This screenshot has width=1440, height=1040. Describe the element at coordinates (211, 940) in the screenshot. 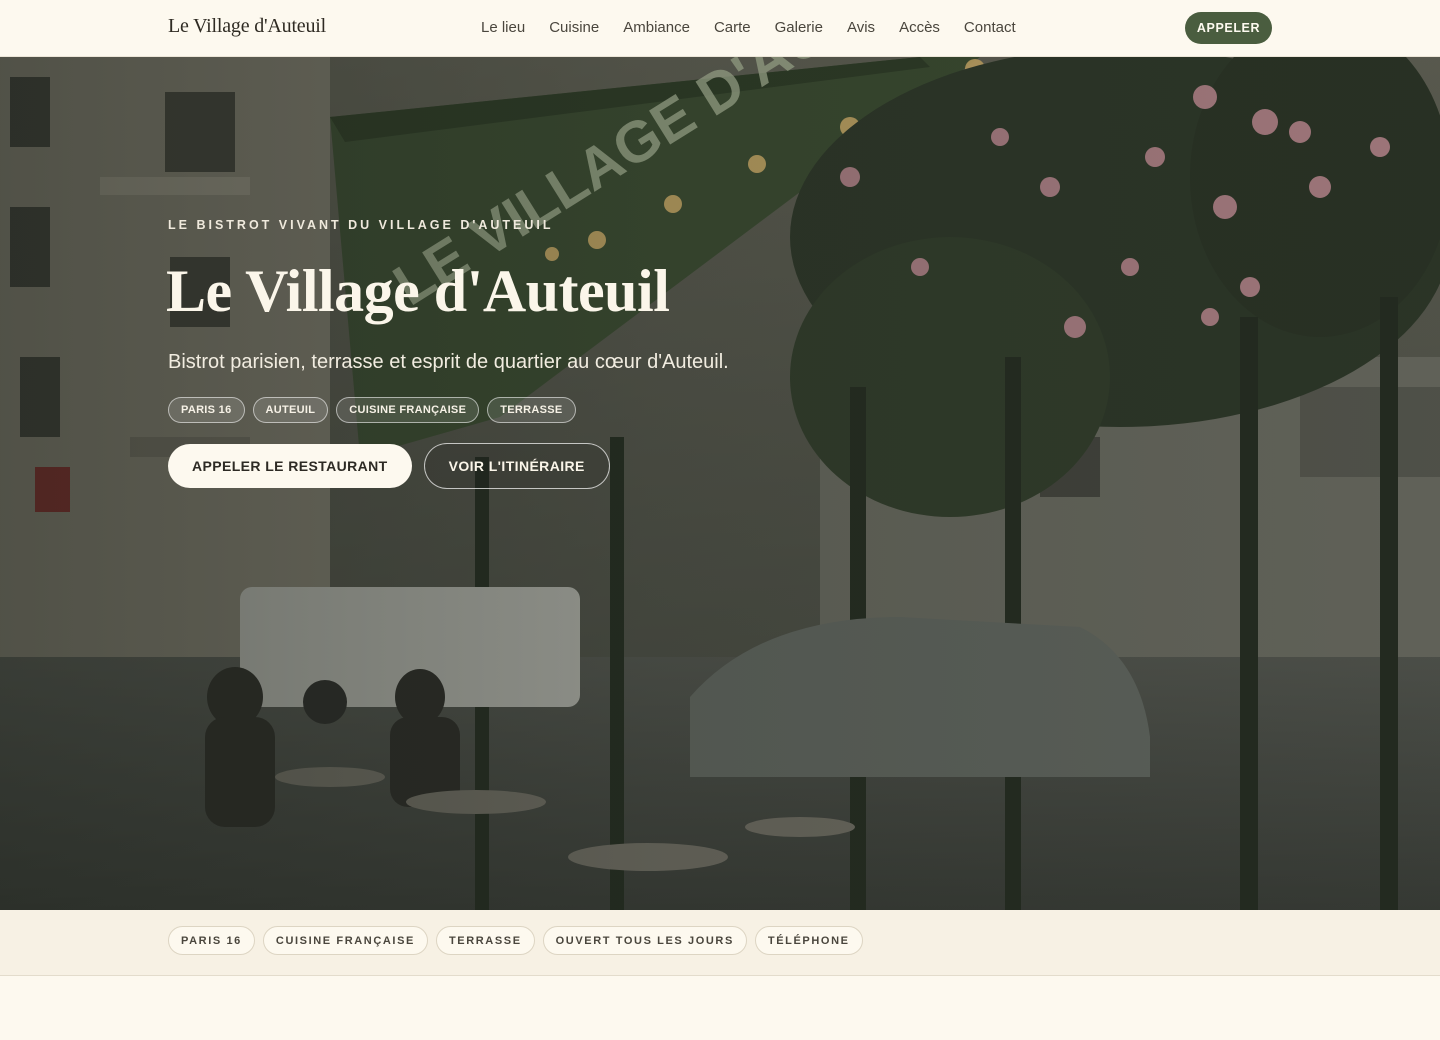

I see `tag-paris-16: PARIS 16` at that location.